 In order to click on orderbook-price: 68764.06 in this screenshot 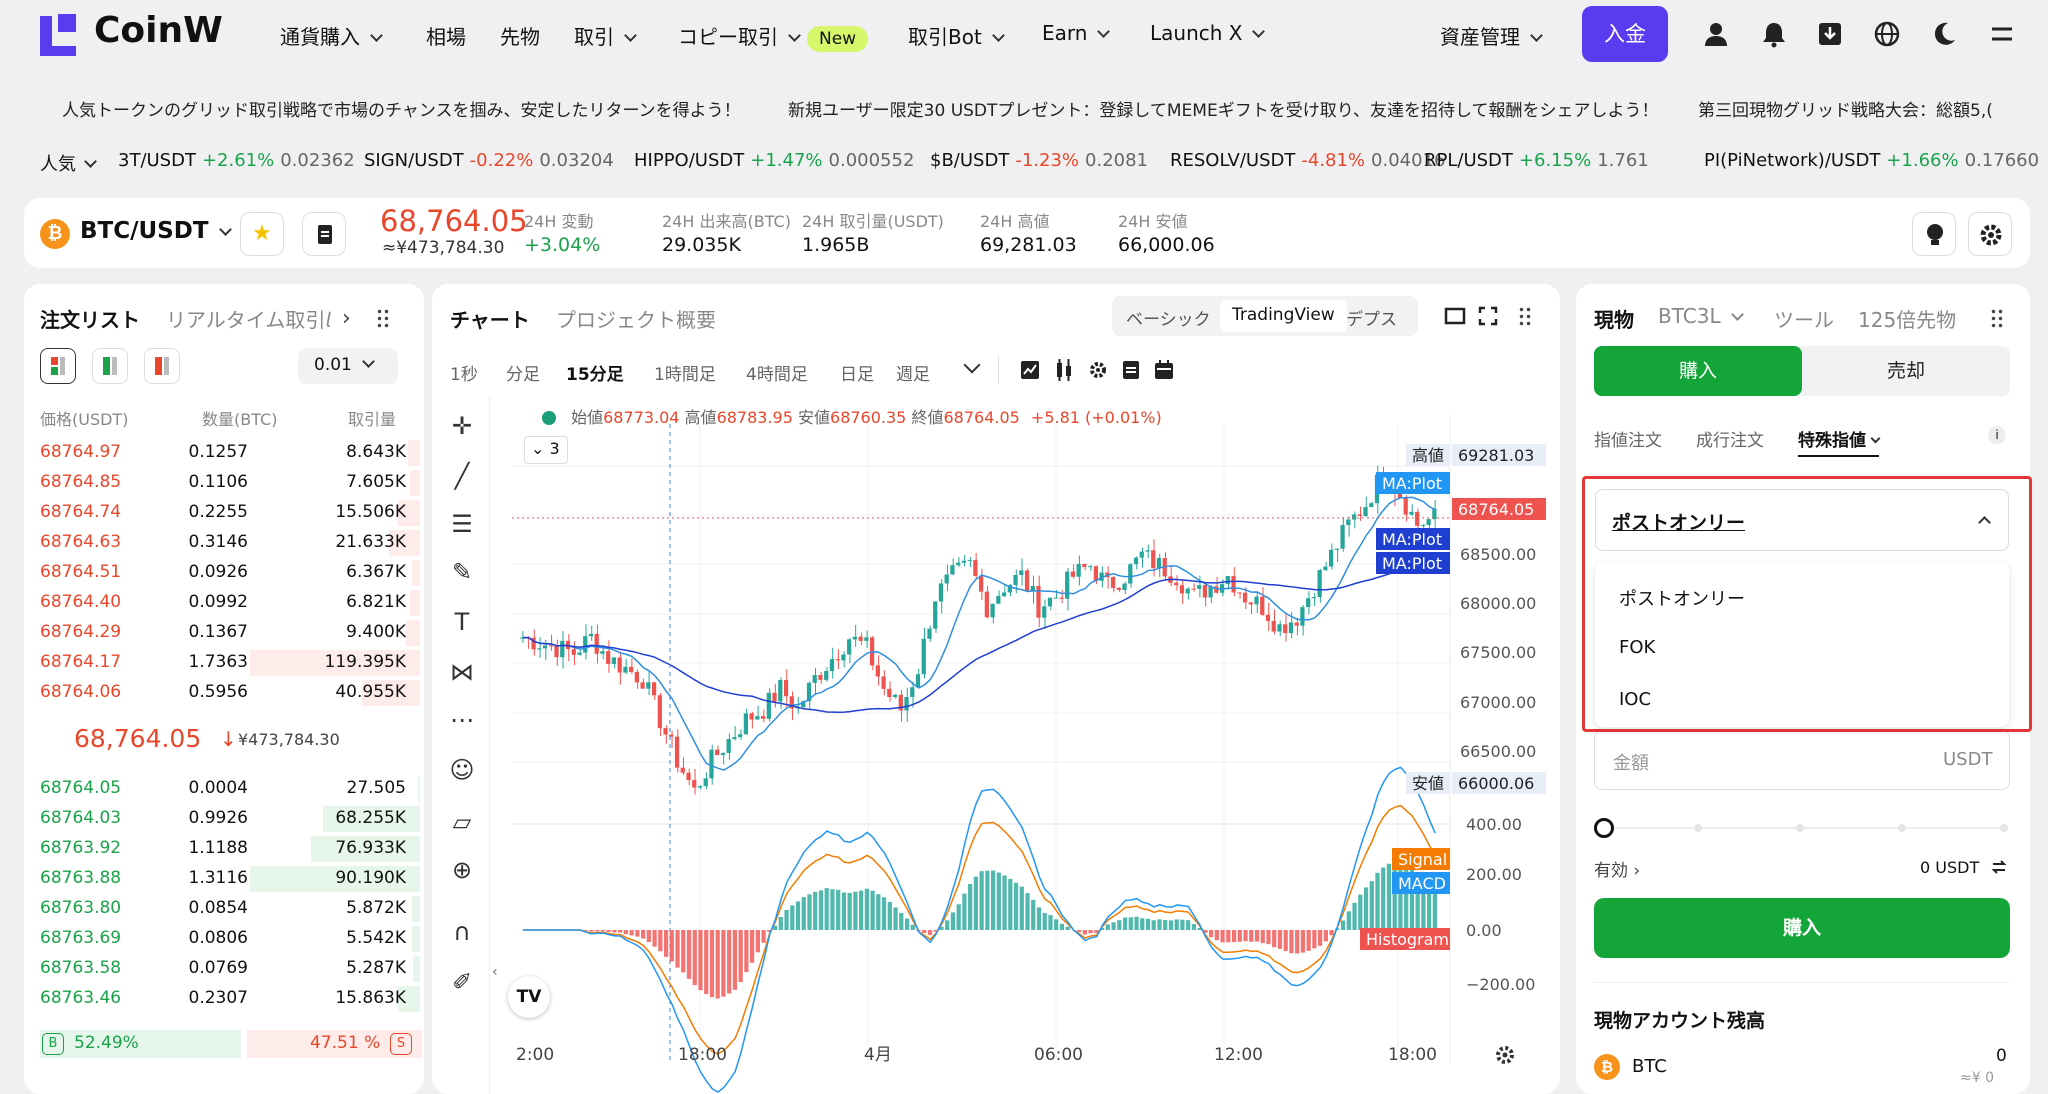, I will do `click(80, 692)`.